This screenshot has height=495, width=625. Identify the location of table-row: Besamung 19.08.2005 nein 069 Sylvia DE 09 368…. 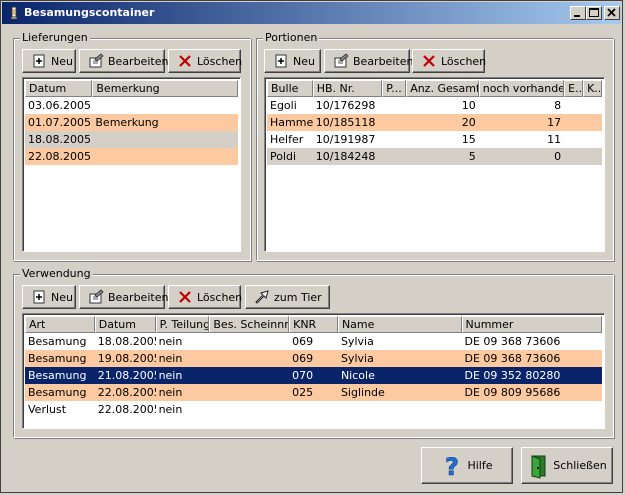
(313, 358).